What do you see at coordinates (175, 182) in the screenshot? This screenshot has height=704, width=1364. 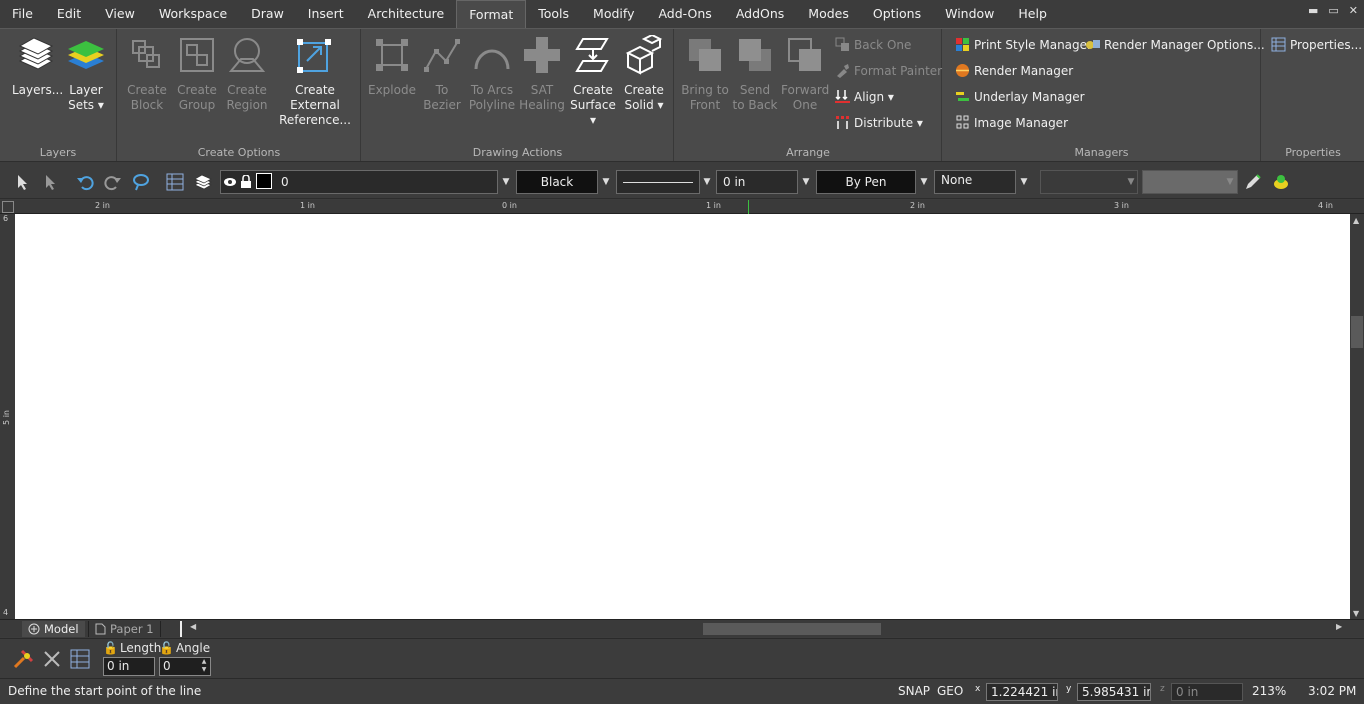 I see `layer-table-icon` at bounding box center [175, 182].